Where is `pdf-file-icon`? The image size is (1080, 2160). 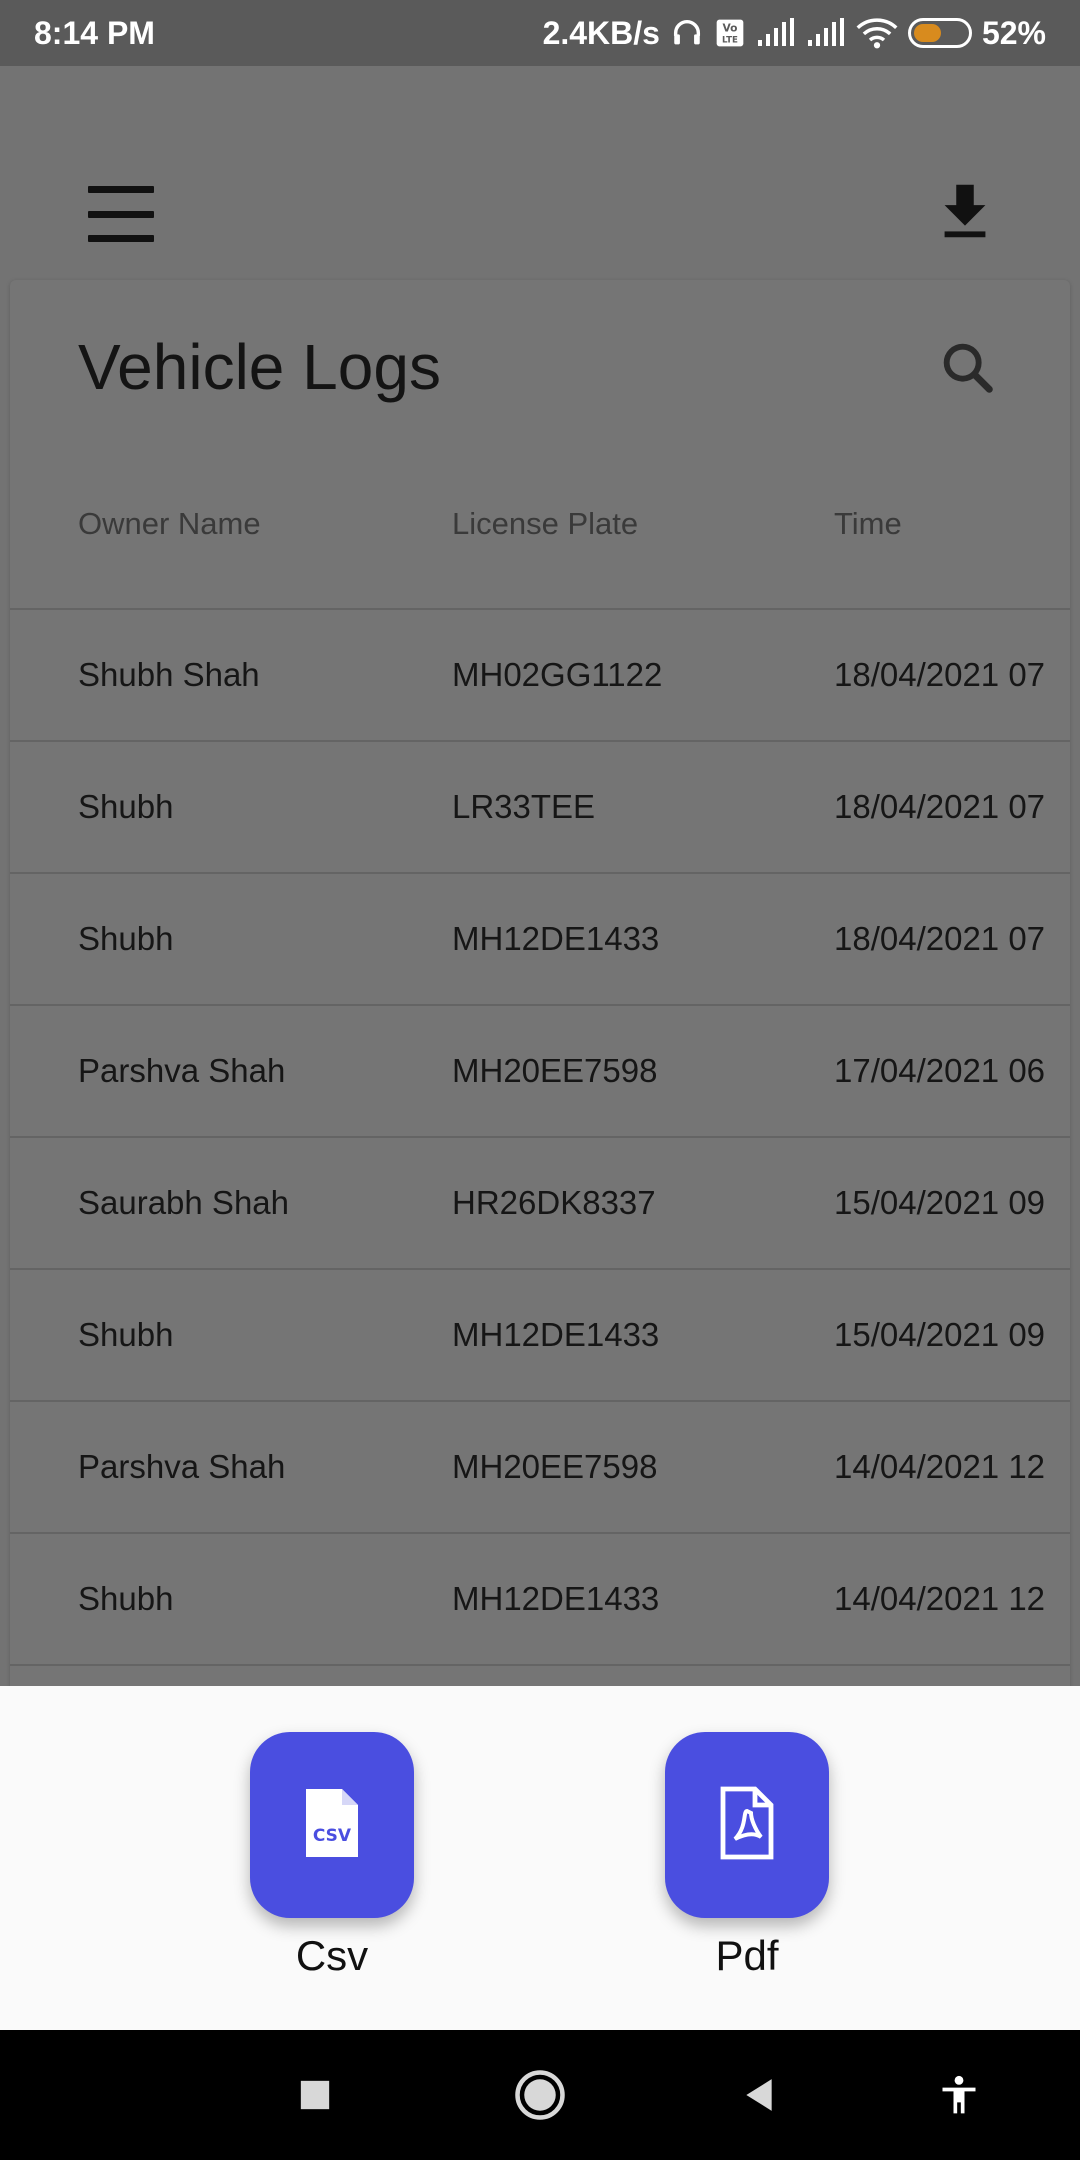 pdf-file-icon is located at coordinates (747, 1825).